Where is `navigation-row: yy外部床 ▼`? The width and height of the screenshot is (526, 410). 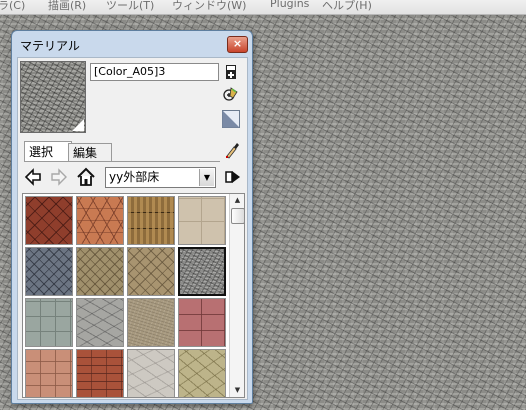
navigation-row: yy外部床 ▼ is located at coordinates (132, 177).